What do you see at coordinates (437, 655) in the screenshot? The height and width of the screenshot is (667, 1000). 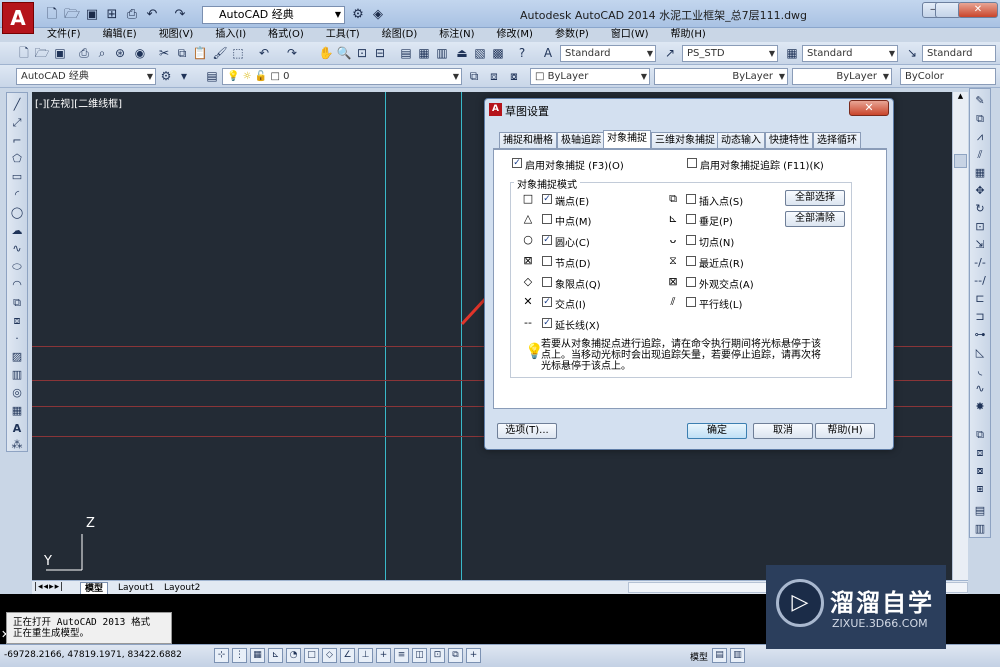 I see `quick-properties-icon: ⊡` at bounding box center [437, 655].